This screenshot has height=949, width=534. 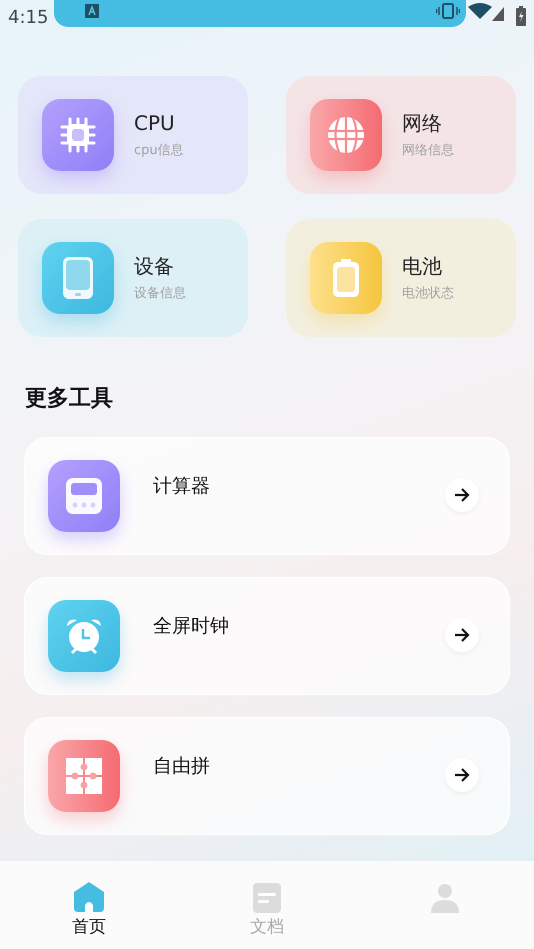 I want to click on home-icon, so click(x=89, y=897).